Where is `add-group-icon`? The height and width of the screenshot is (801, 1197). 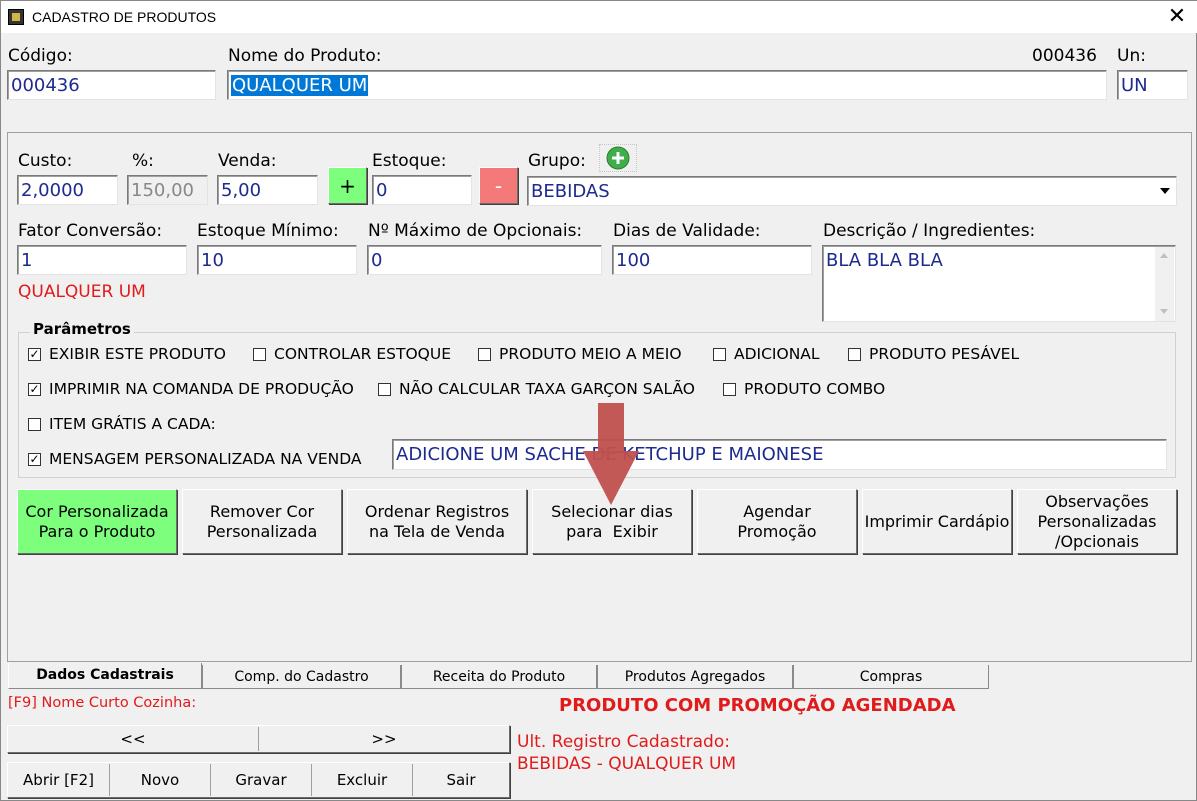
add-group-icon is located at coordinates (618, 158).